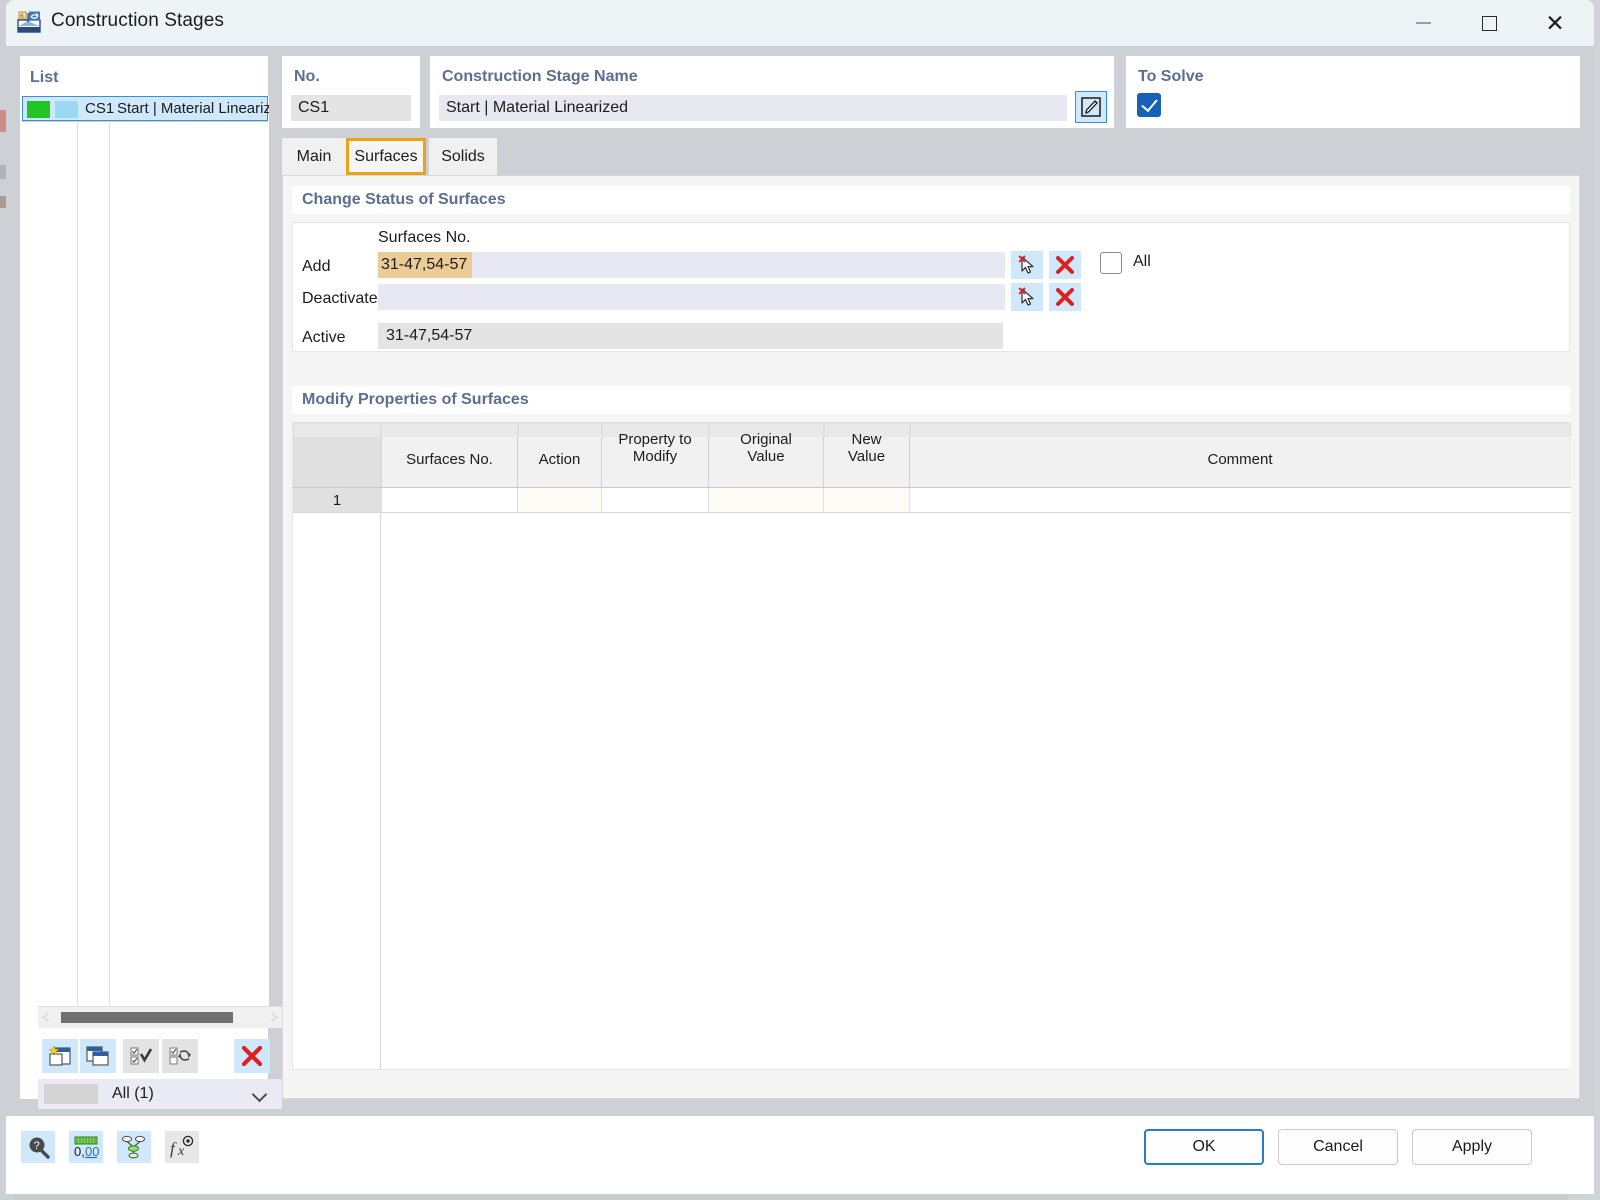 The image size is (1600, 1200). I want to click on tab-solids: Solids, so click(463, 156).